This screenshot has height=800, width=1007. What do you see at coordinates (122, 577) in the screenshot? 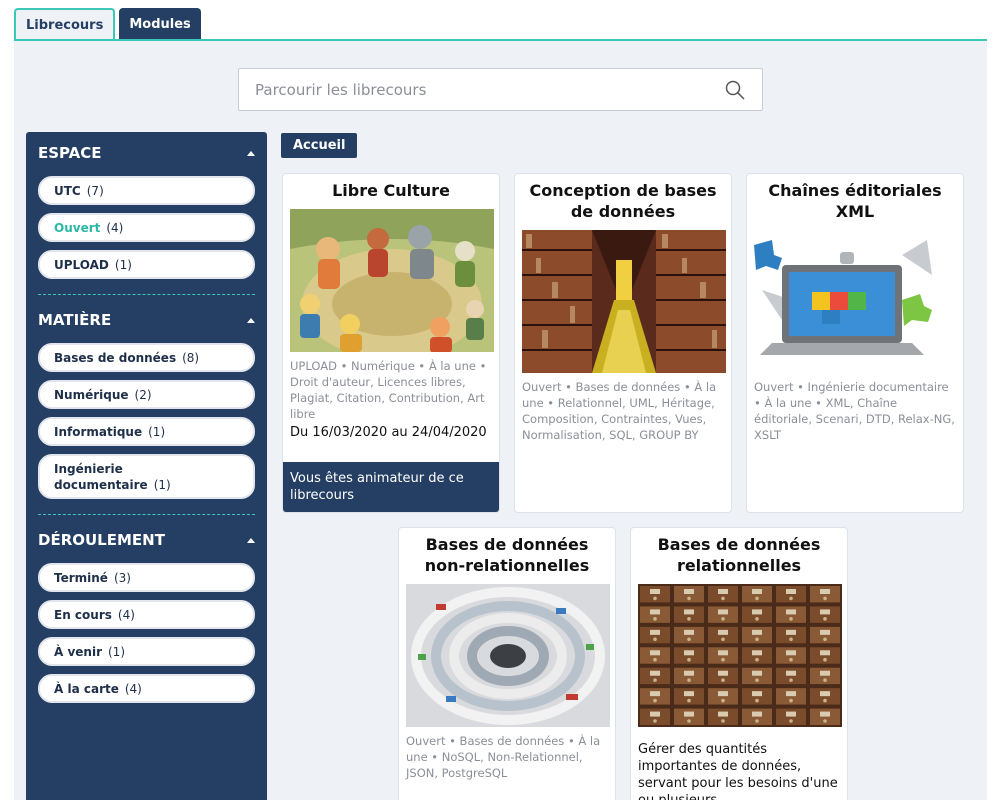
I see `facet-item-count: (3)` at bounding box center [122, 577].